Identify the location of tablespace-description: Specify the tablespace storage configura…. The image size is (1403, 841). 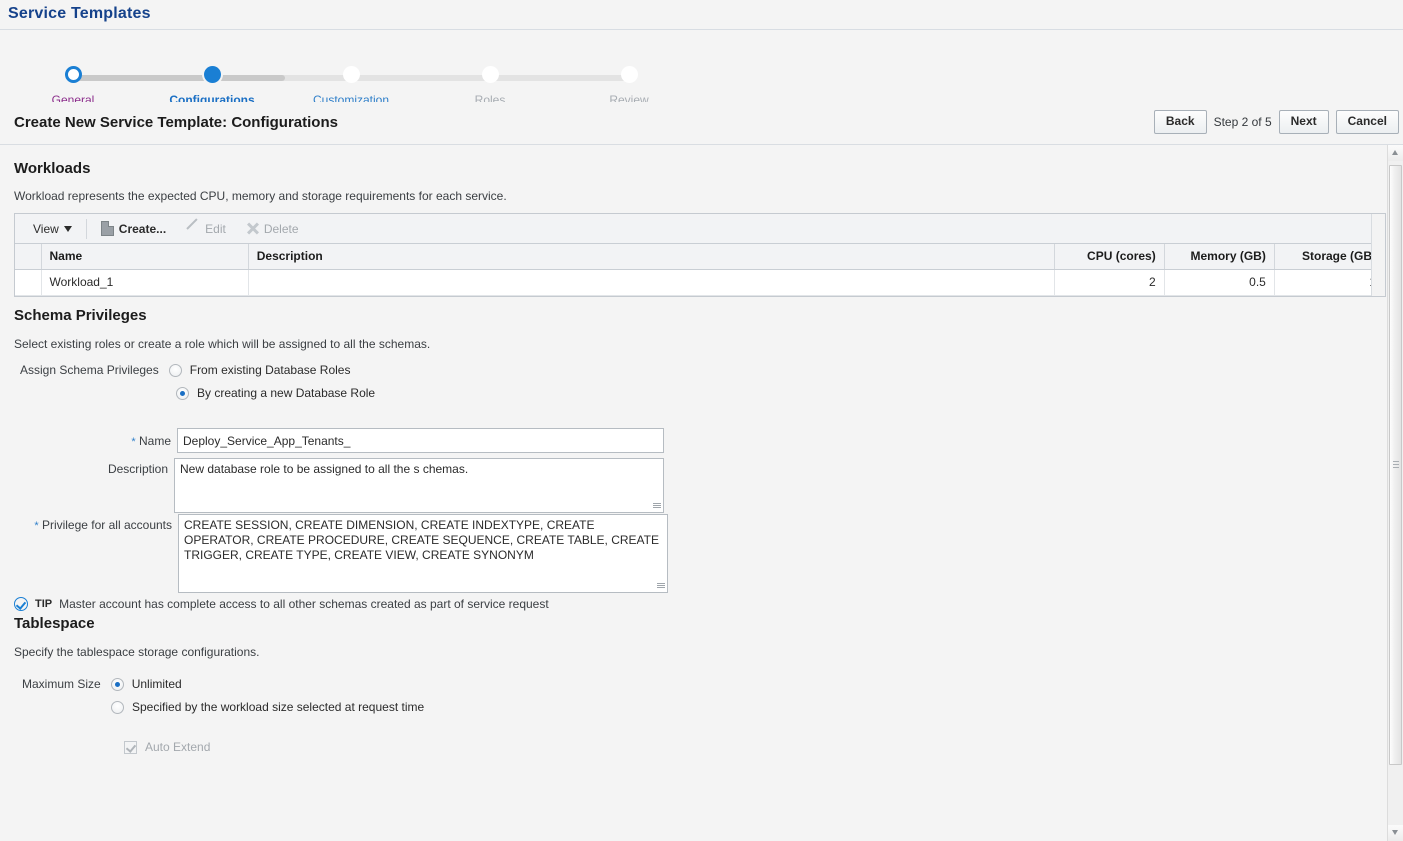
(137, 652).